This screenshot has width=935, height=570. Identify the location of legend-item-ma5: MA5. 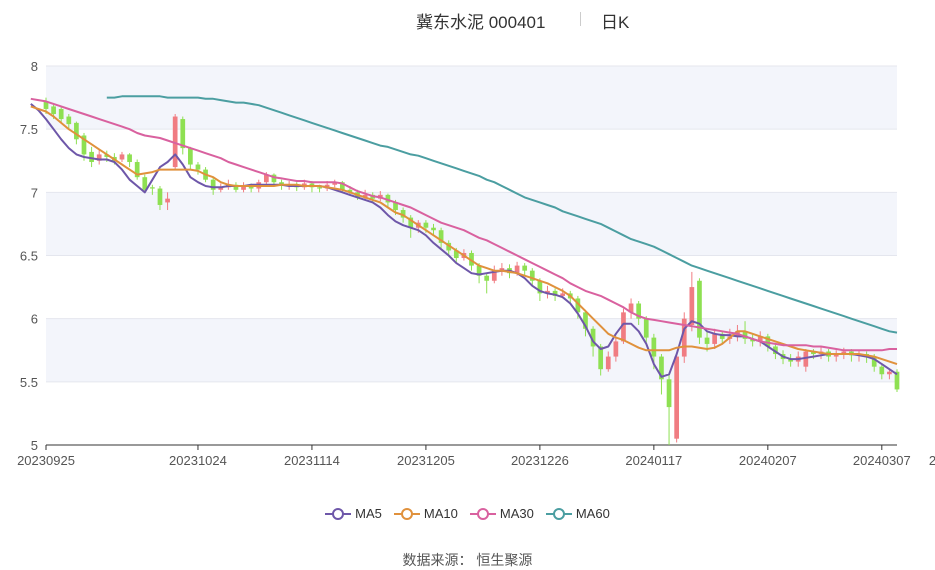
(353, 513).